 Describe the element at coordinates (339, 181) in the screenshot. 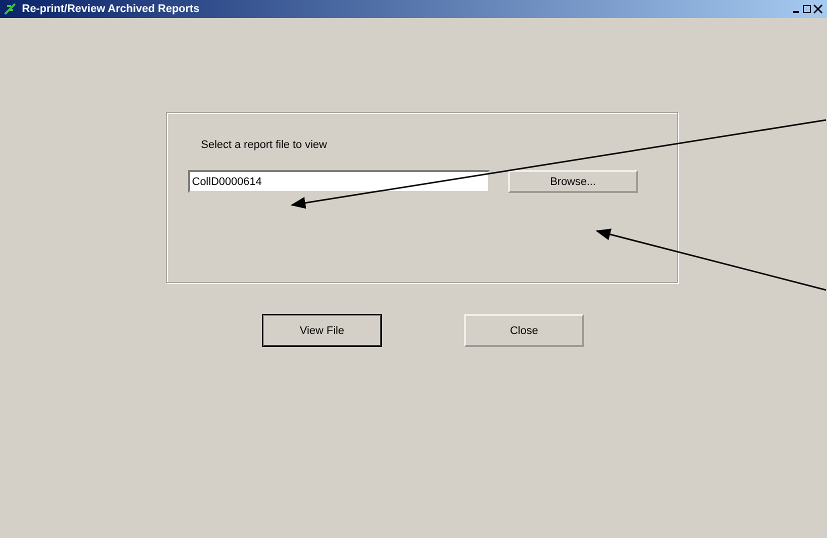

I see `file-path-field: CollD0000614` at that location.